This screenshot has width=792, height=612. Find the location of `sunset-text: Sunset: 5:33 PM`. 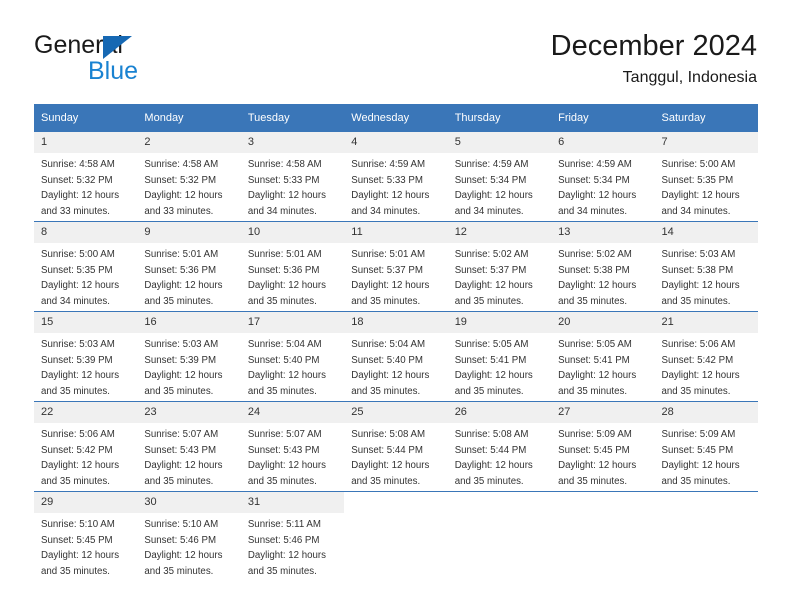

sunset-text: Sunset: 5:33 PM is located at coordinates (283, 180).